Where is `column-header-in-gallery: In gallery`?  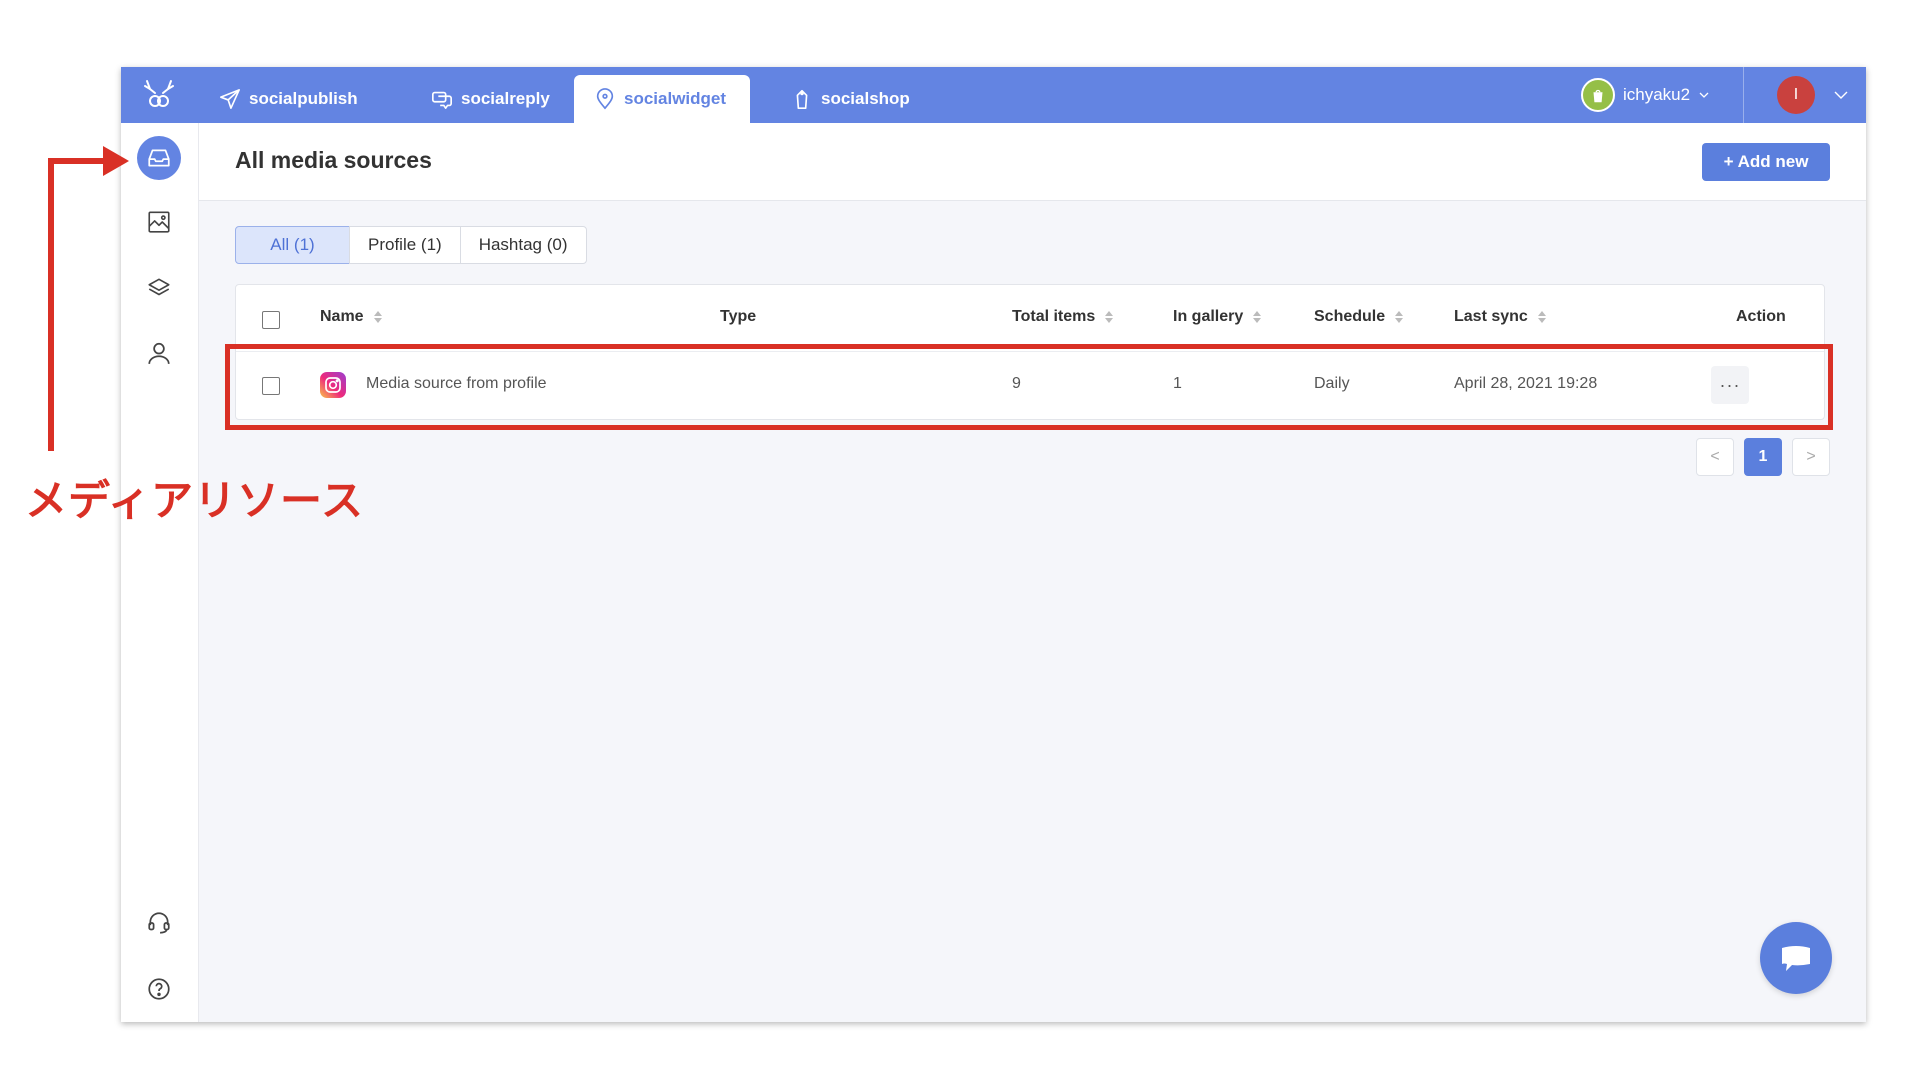 column-header-in-gallery: In gallery is located at coordinates (1217, 317).